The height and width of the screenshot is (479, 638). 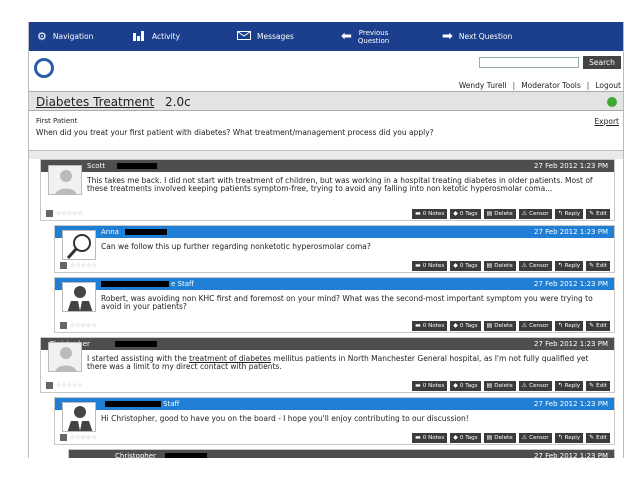 I want to click on navigation-label: Navigation, so click(x=73, y=36).